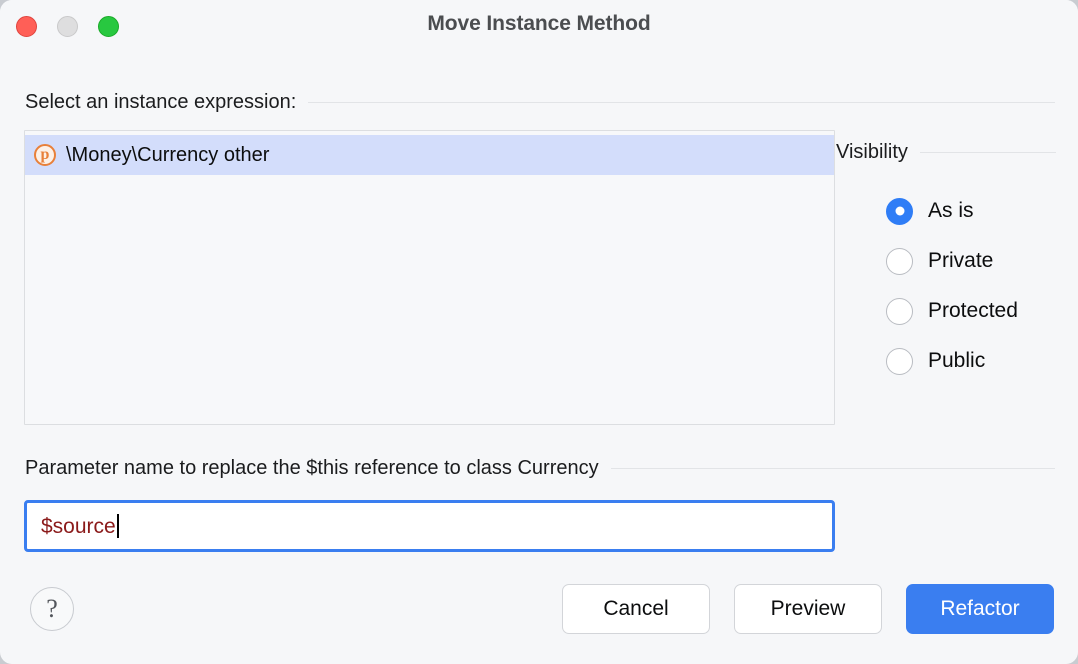  Describe the element at coordinates (681, 102) in the screenshot. I see `expression-header-divider` at that location.